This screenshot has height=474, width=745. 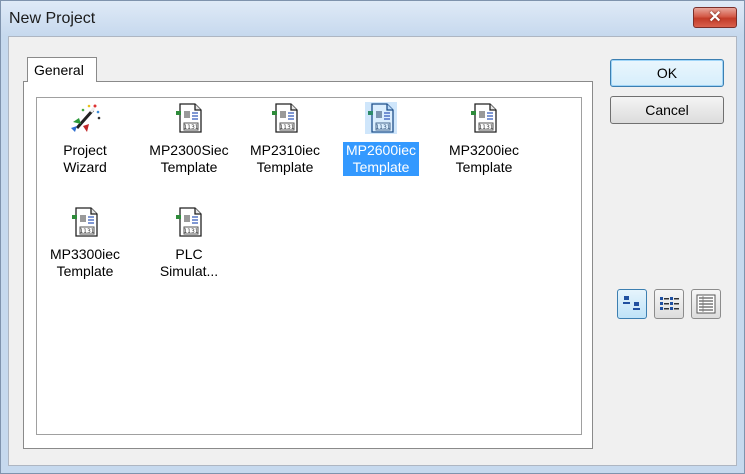 I want to click on tab-general: General, so click(x=62, y=69).